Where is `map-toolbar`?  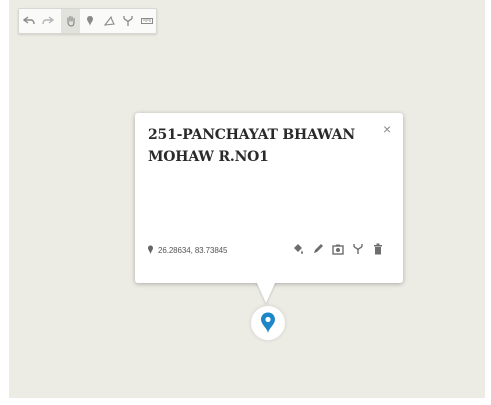 map-toolbar is located at coordinates (87, 21).